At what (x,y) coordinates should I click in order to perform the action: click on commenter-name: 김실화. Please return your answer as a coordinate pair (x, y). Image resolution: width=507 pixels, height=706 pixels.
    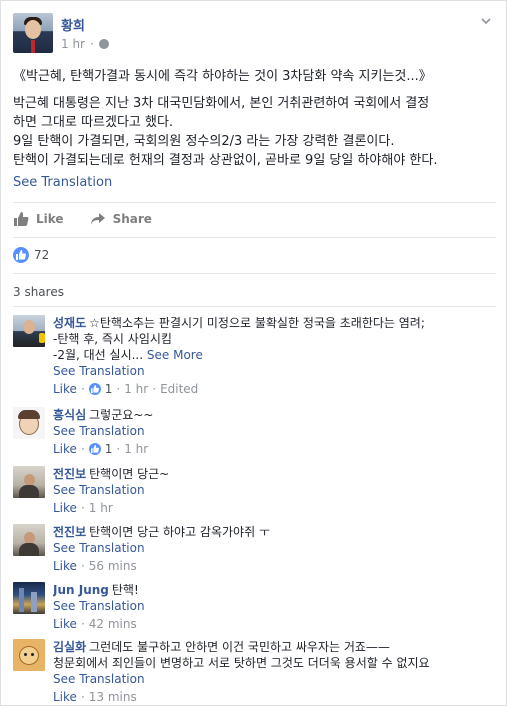
    Looking at the image, I should click on (69, 647).